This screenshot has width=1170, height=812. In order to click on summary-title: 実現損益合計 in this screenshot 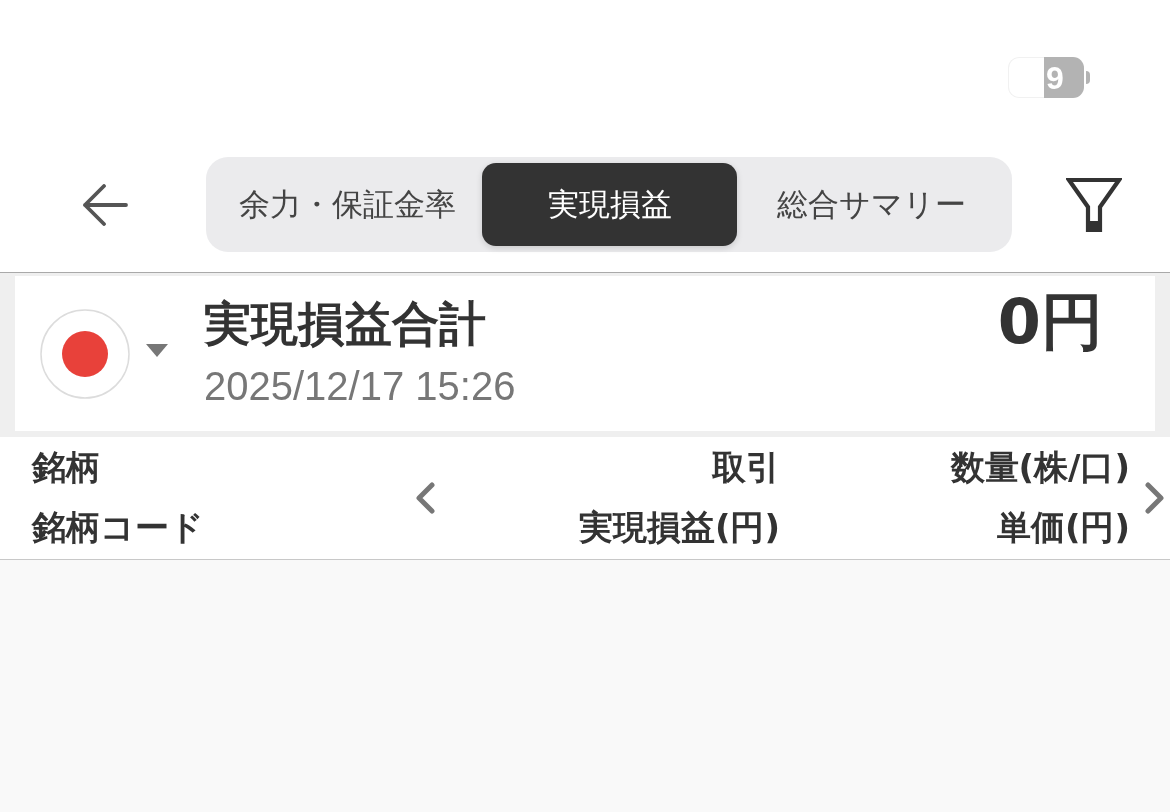, I will do `click(345, 324)`.